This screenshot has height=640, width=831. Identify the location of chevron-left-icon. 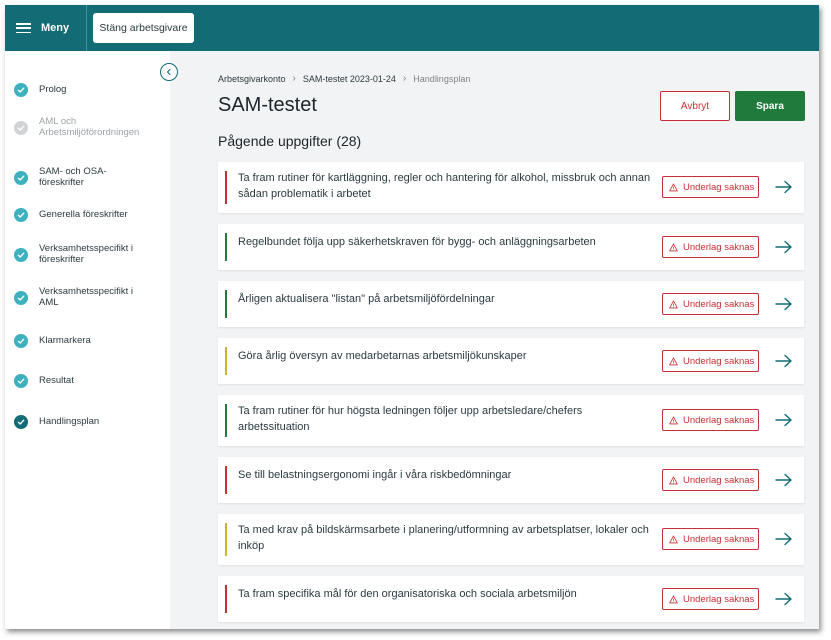
(169, 72).